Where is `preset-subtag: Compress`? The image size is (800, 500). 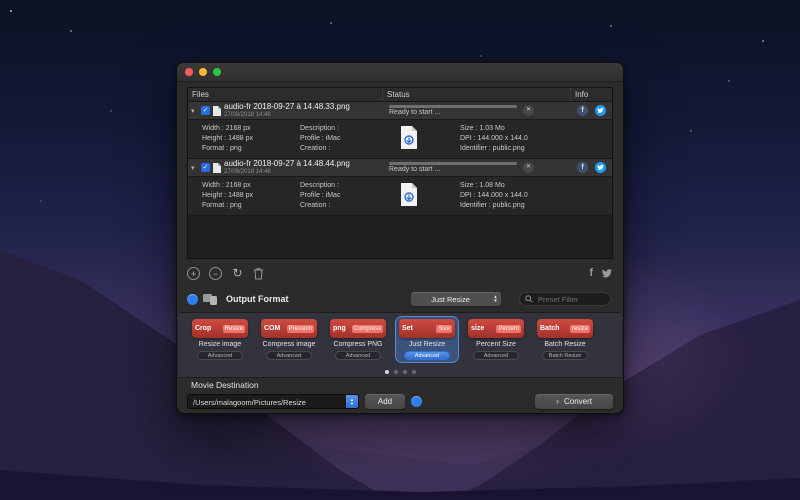 preset-subtag: Compress is located at coordinates (367, 328).